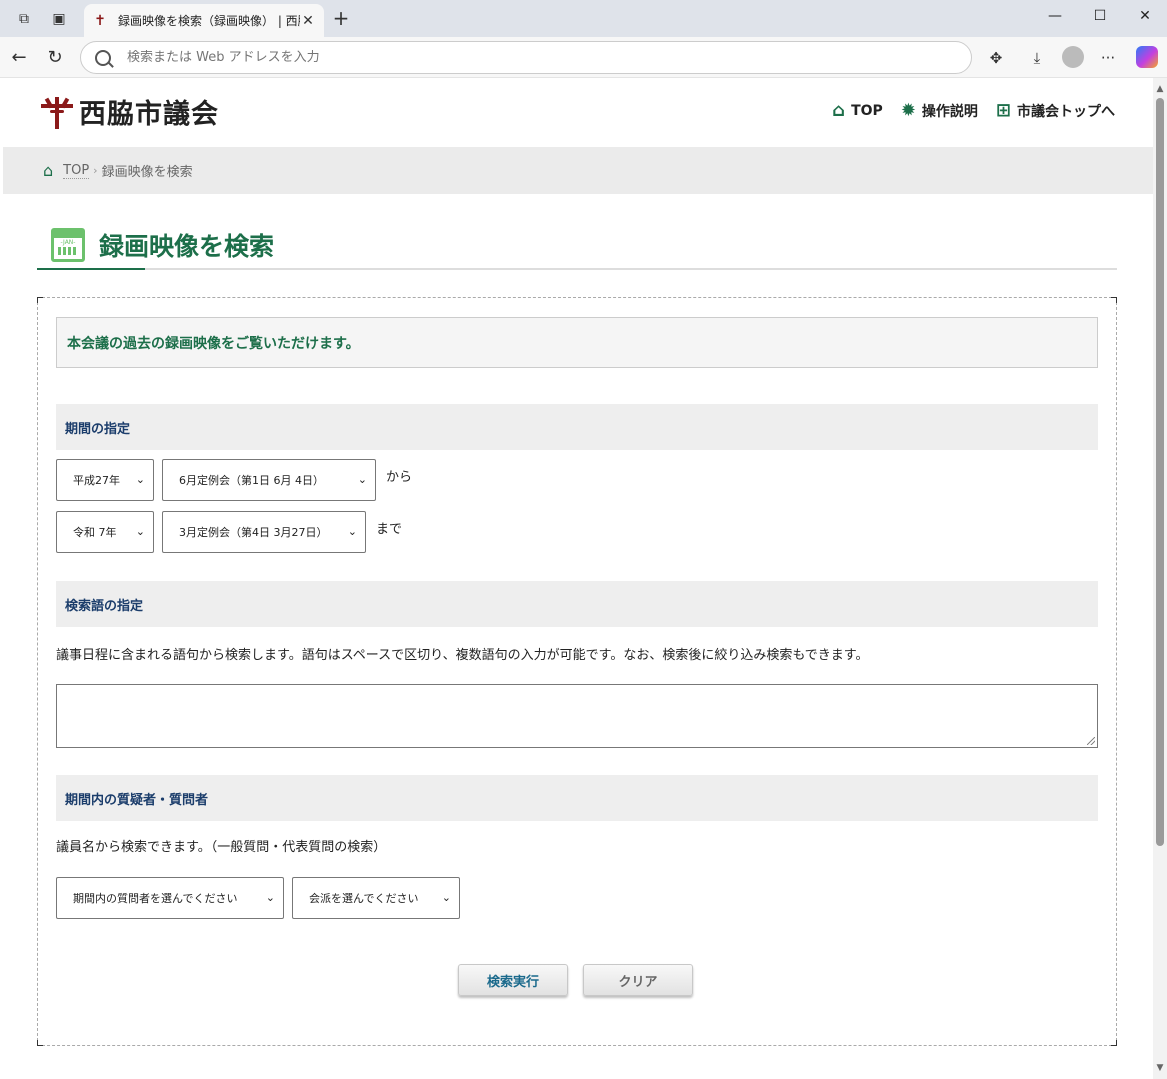 The image size is (1167, 1079). What do you see at coordinates (513, 980) in the screenshot?
I see `search-button: 検索実行` at bounding box center [513, 980].